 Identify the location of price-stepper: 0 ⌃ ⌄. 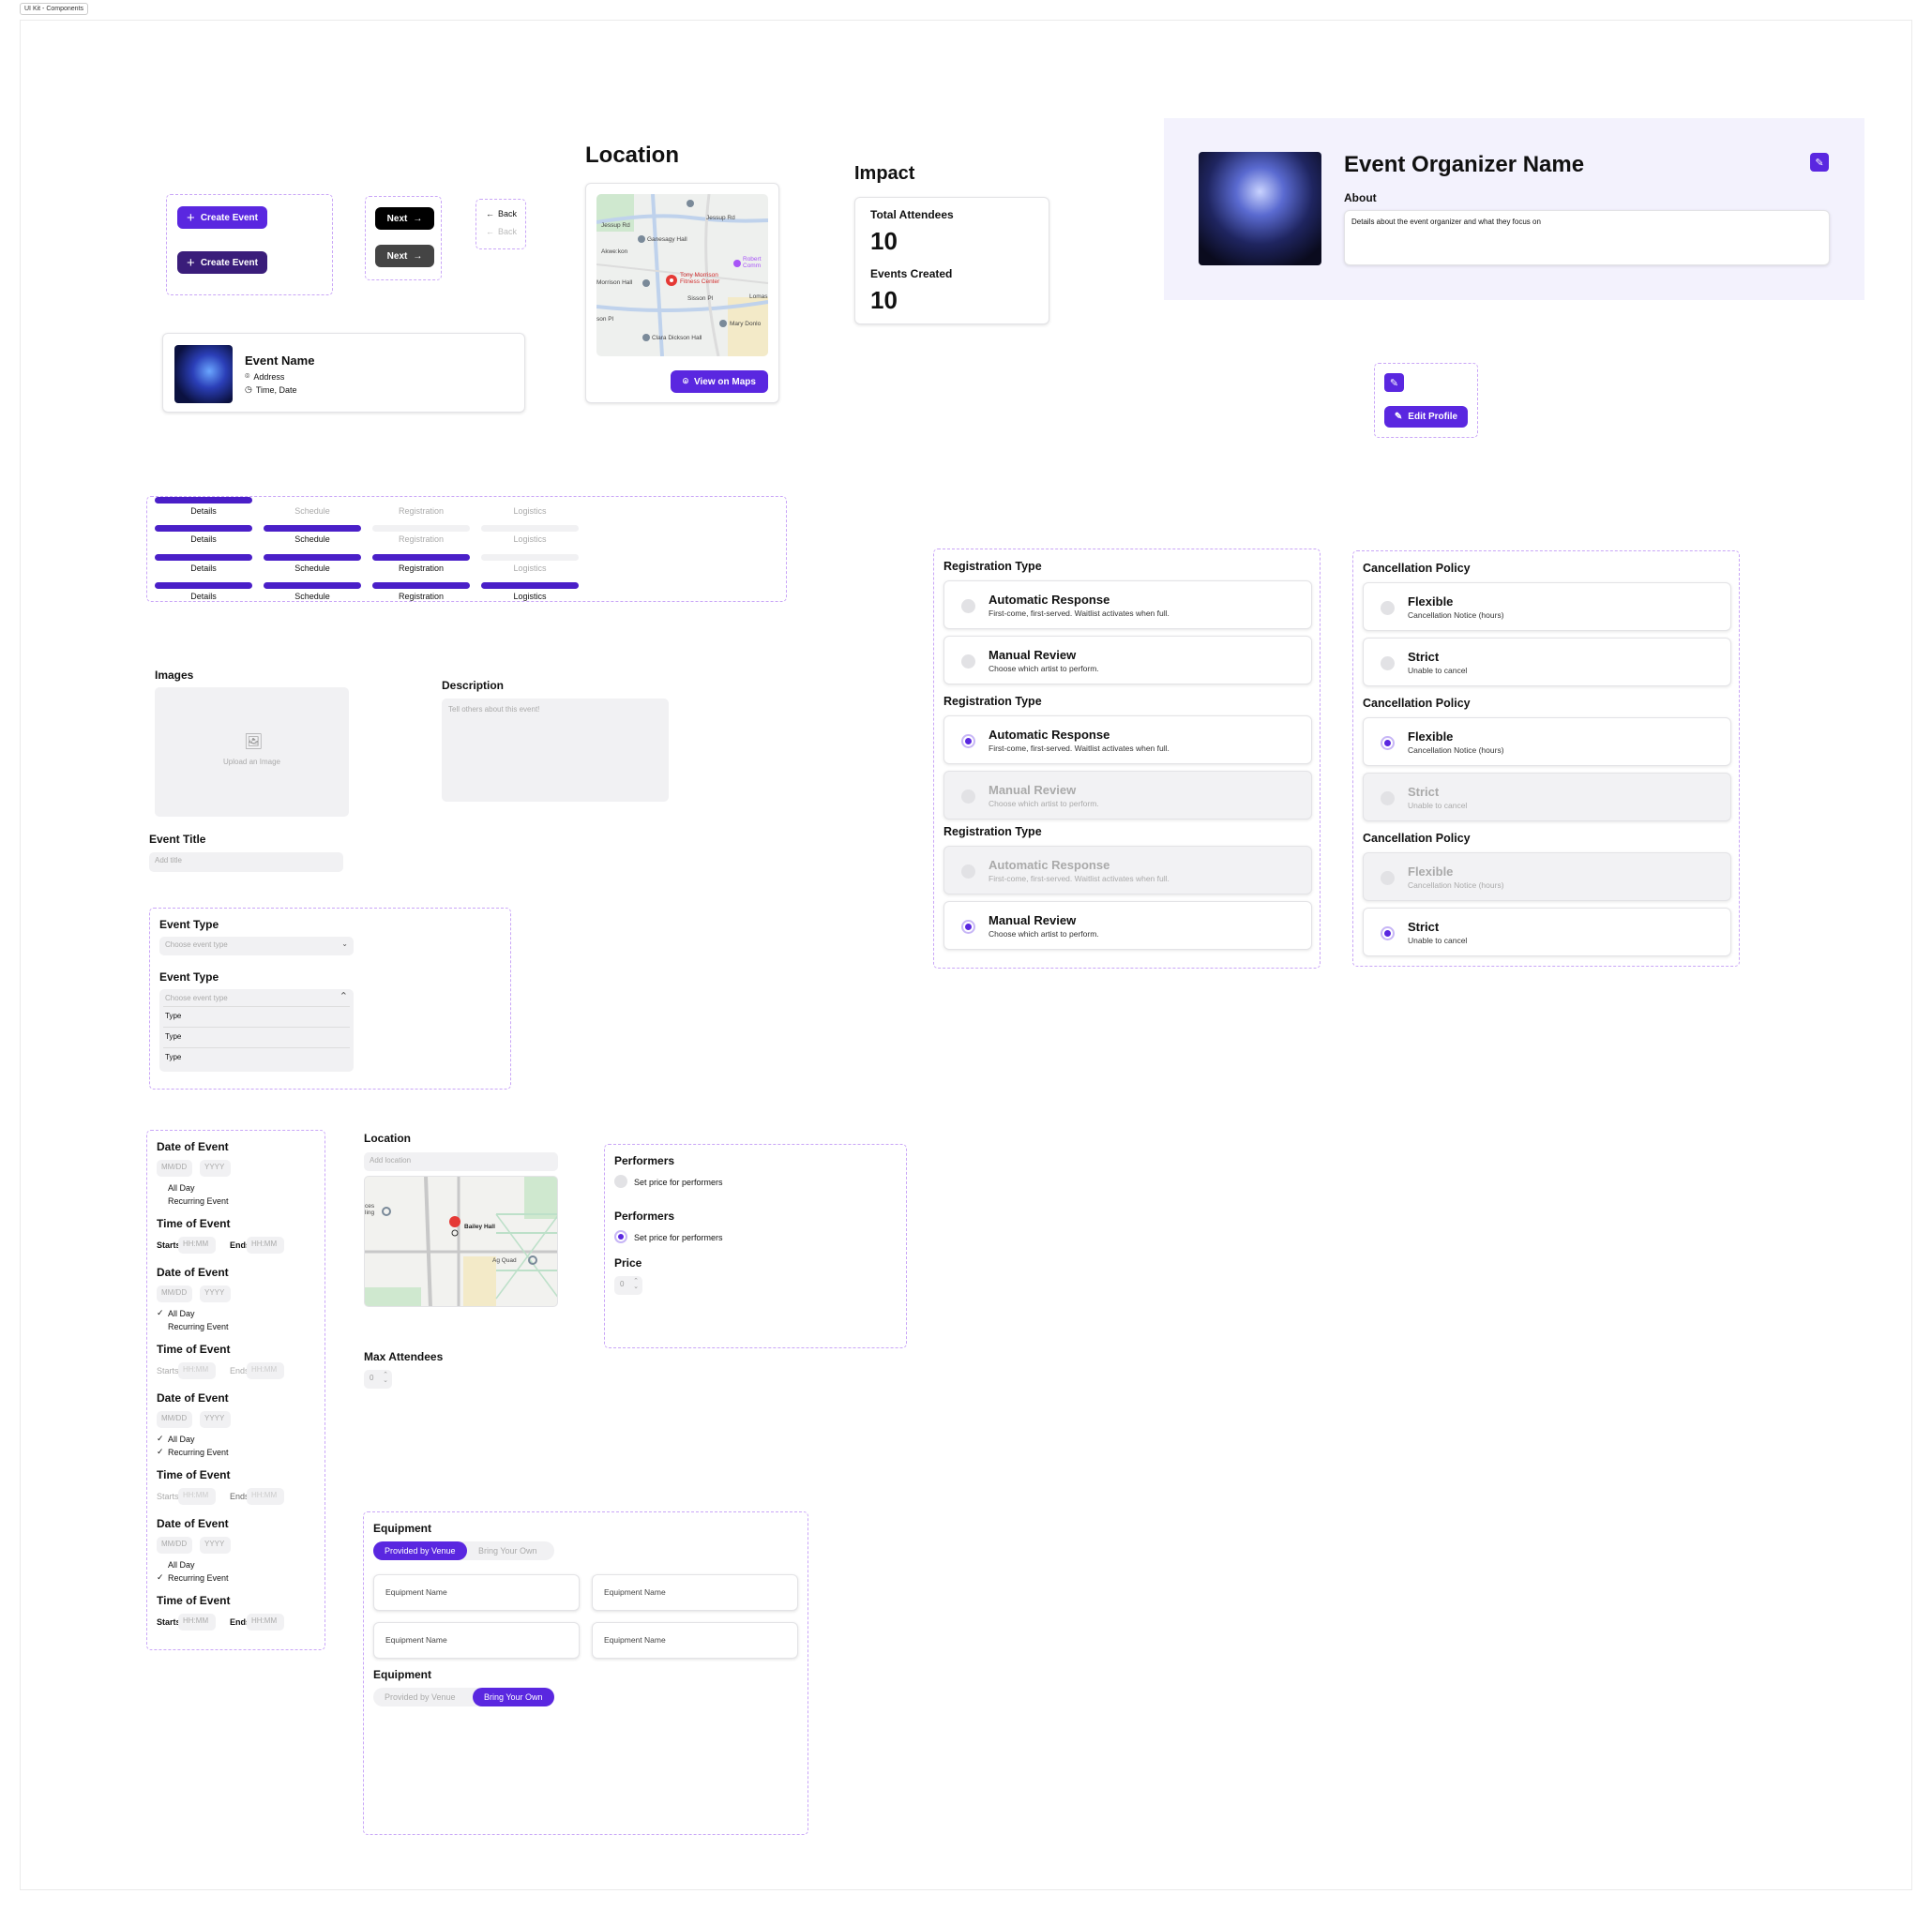
(628, 1285).